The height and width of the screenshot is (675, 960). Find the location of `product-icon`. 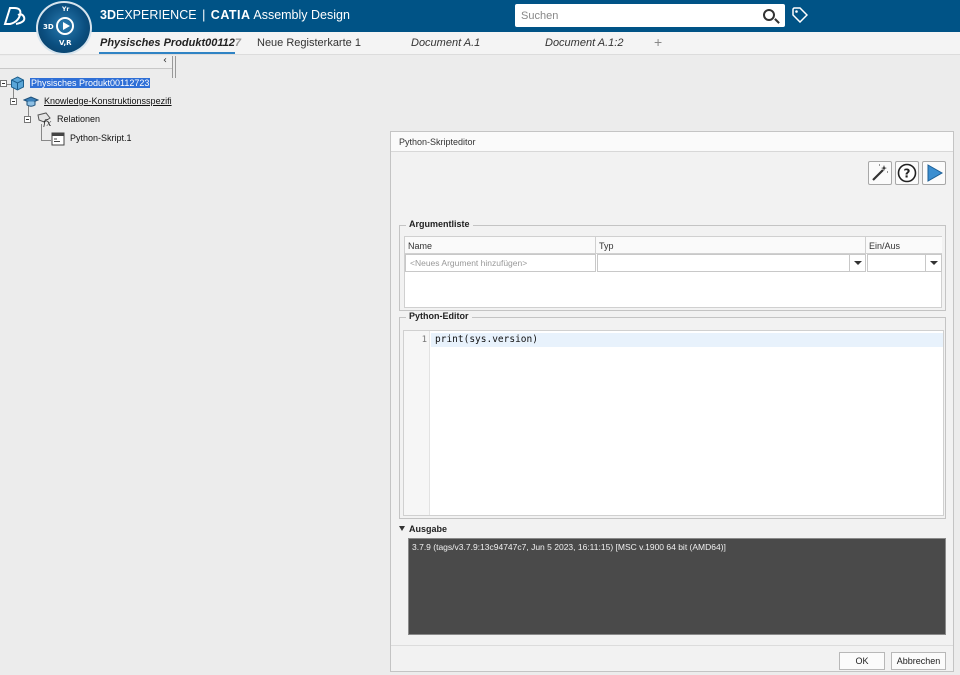

product-icon is located at coordinates (17, 83).